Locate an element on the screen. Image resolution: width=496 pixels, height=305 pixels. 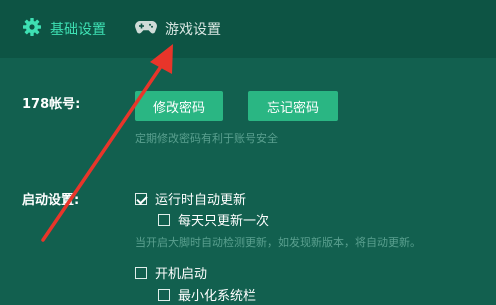
tab-basic-settings: 基础设置 is located at coordinates (64, 29).